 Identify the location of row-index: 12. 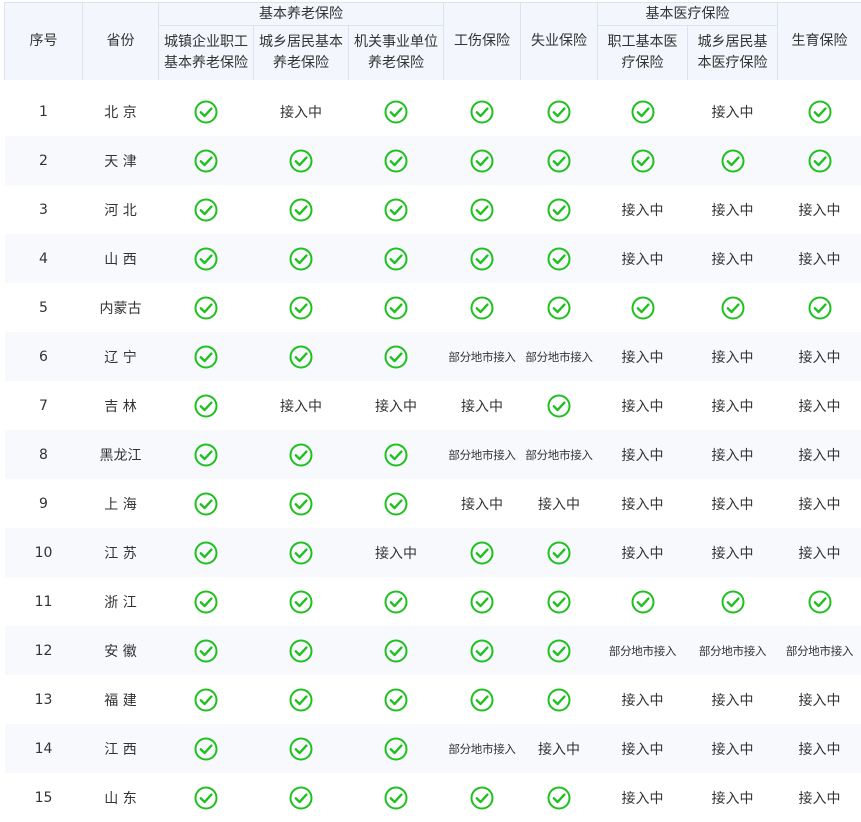
(44, 650).